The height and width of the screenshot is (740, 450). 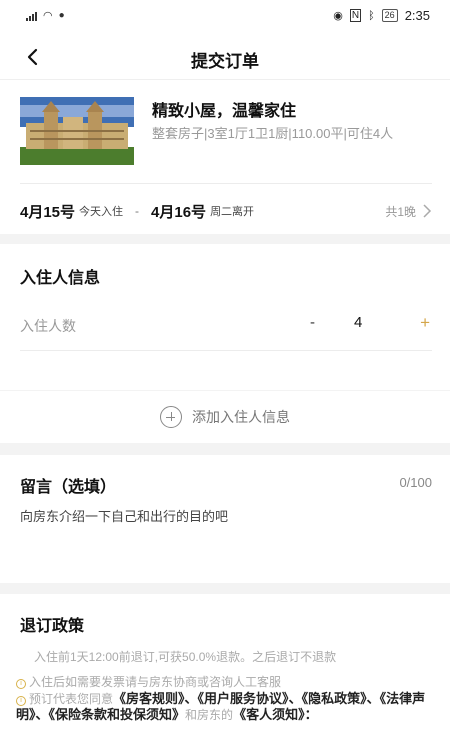 I want to click on add-guest-button: 添加入住人信息, so click(x=225, y=417).